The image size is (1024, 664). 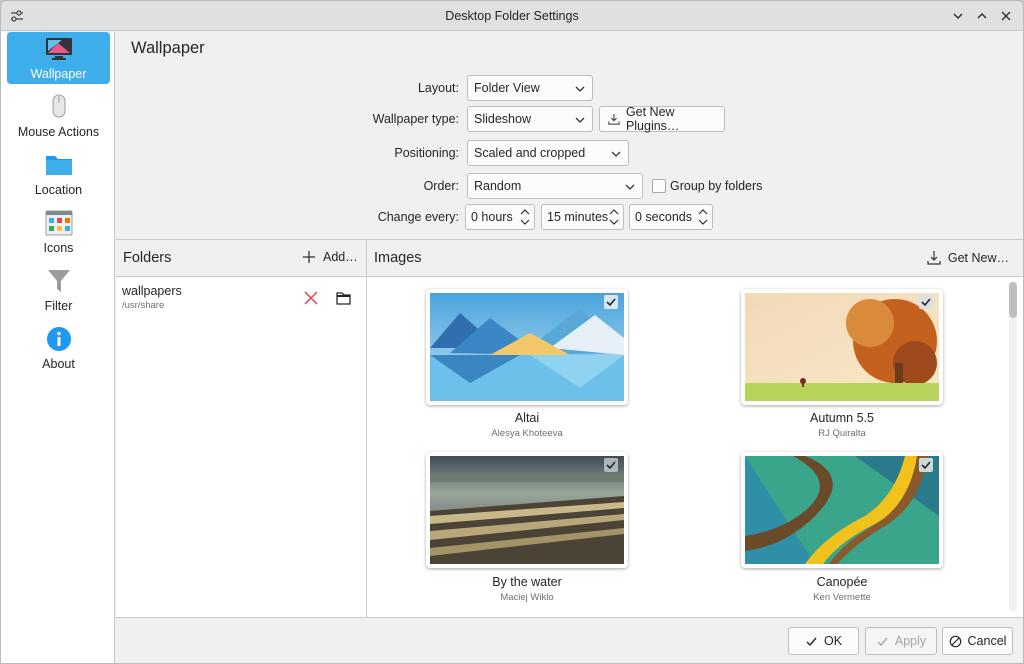 What do you see at coordinates (555, 186) in the screenshot?
I see `order-combo: Random` at bounding box center [555, 186].